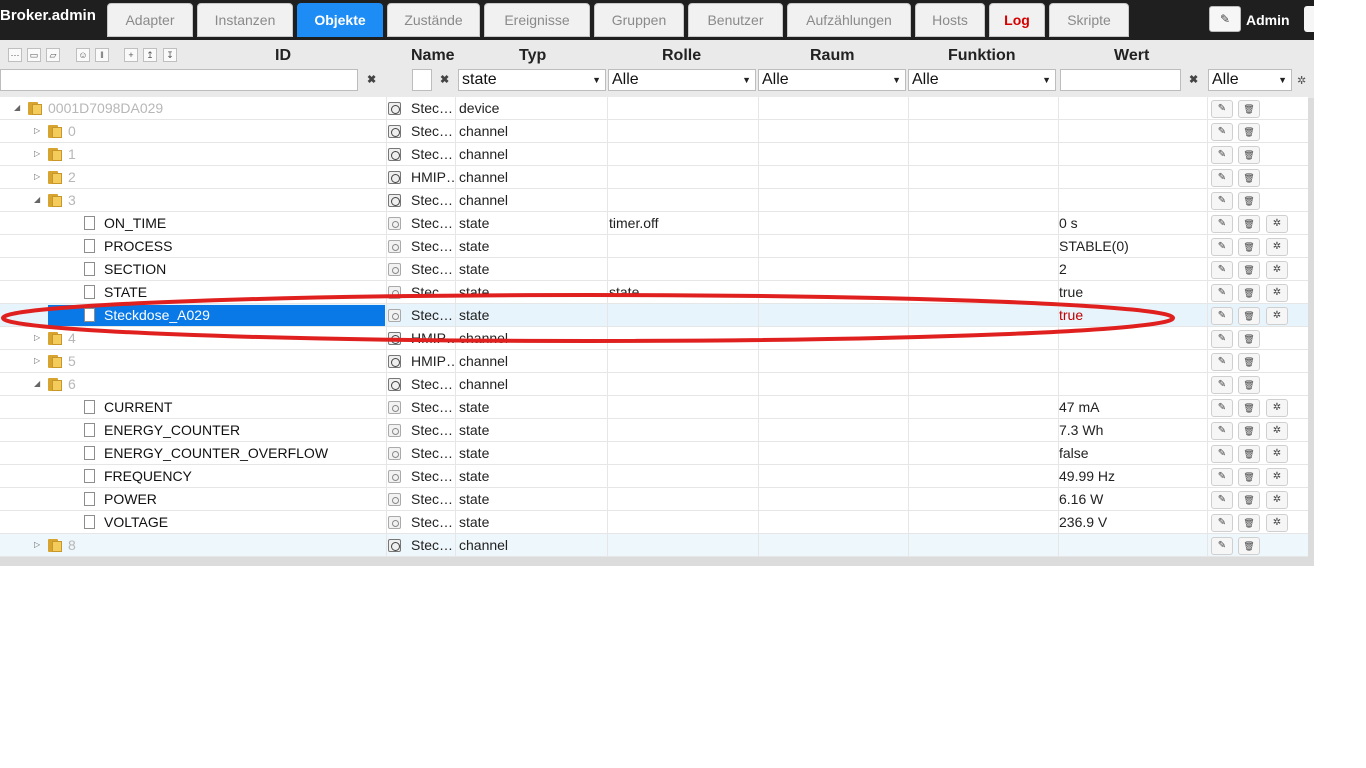  What do you see at coordinates (226, 154) in the screenshot?
I see `object-id: 1` at bounding box center [226, 154].